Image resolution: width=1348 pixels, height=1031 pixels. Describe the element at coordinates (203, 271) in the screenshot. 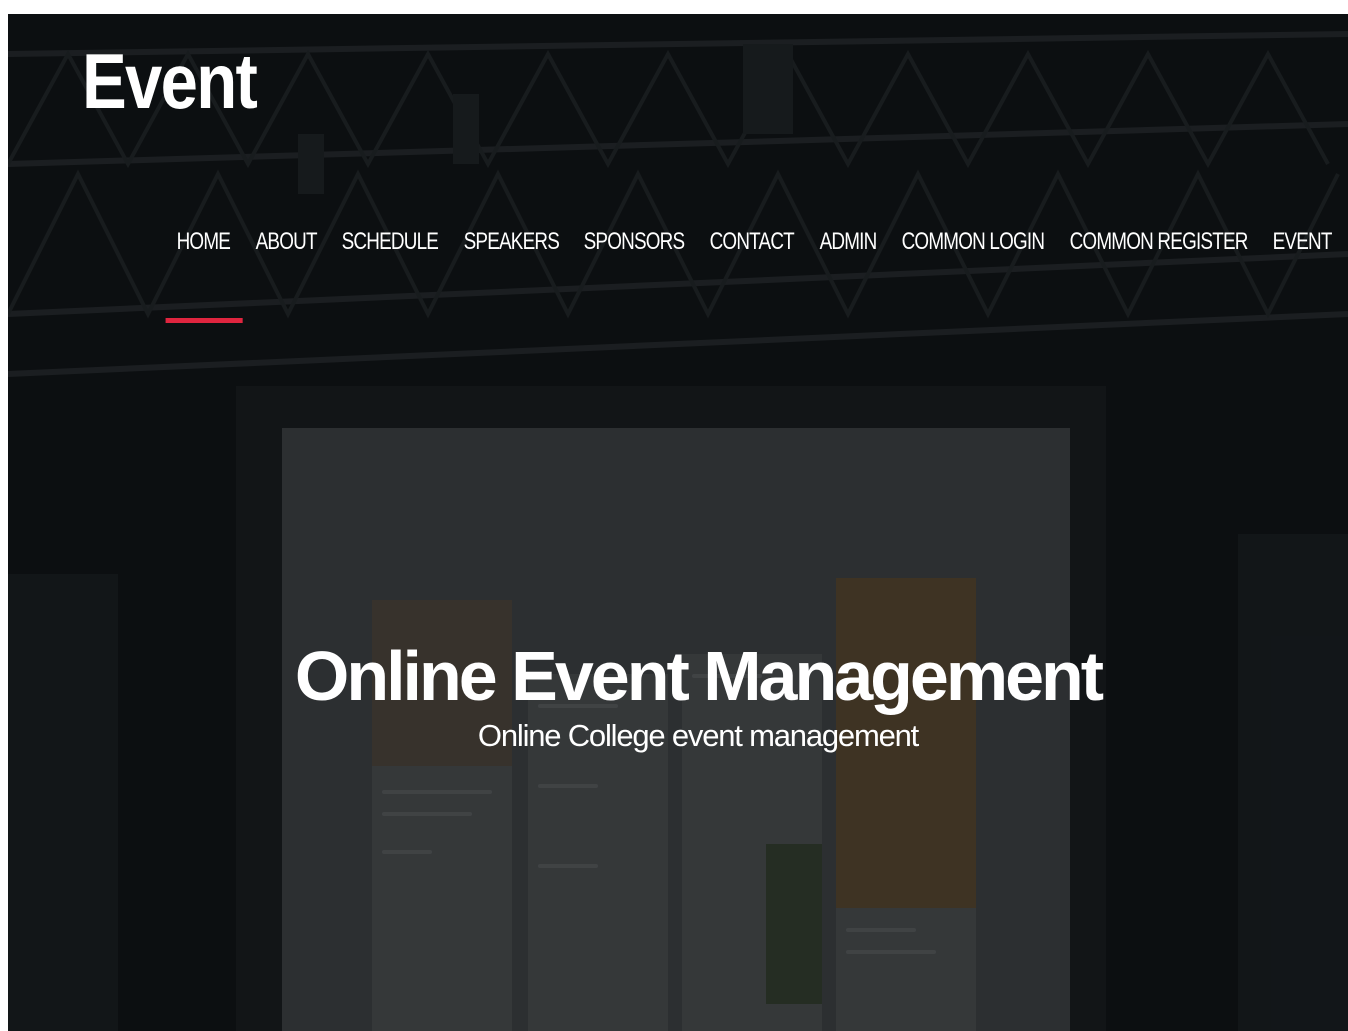

I see `nav-item-home: HOME` at that location.